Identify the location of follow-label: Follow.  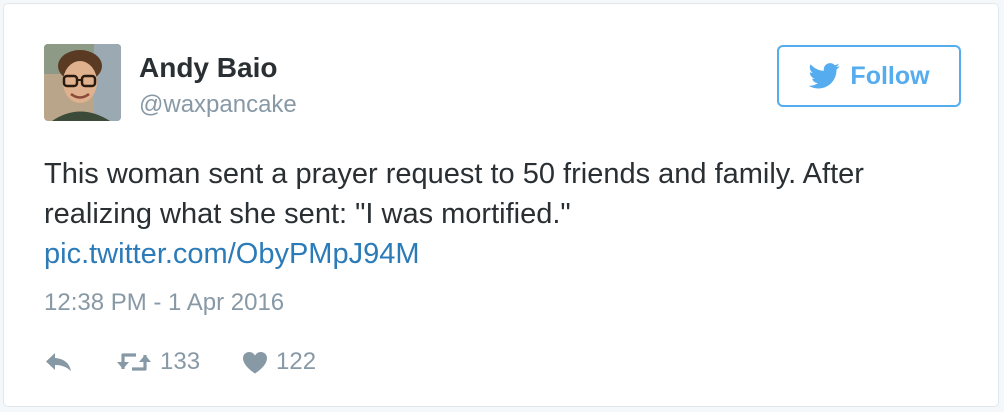
(890, 75).